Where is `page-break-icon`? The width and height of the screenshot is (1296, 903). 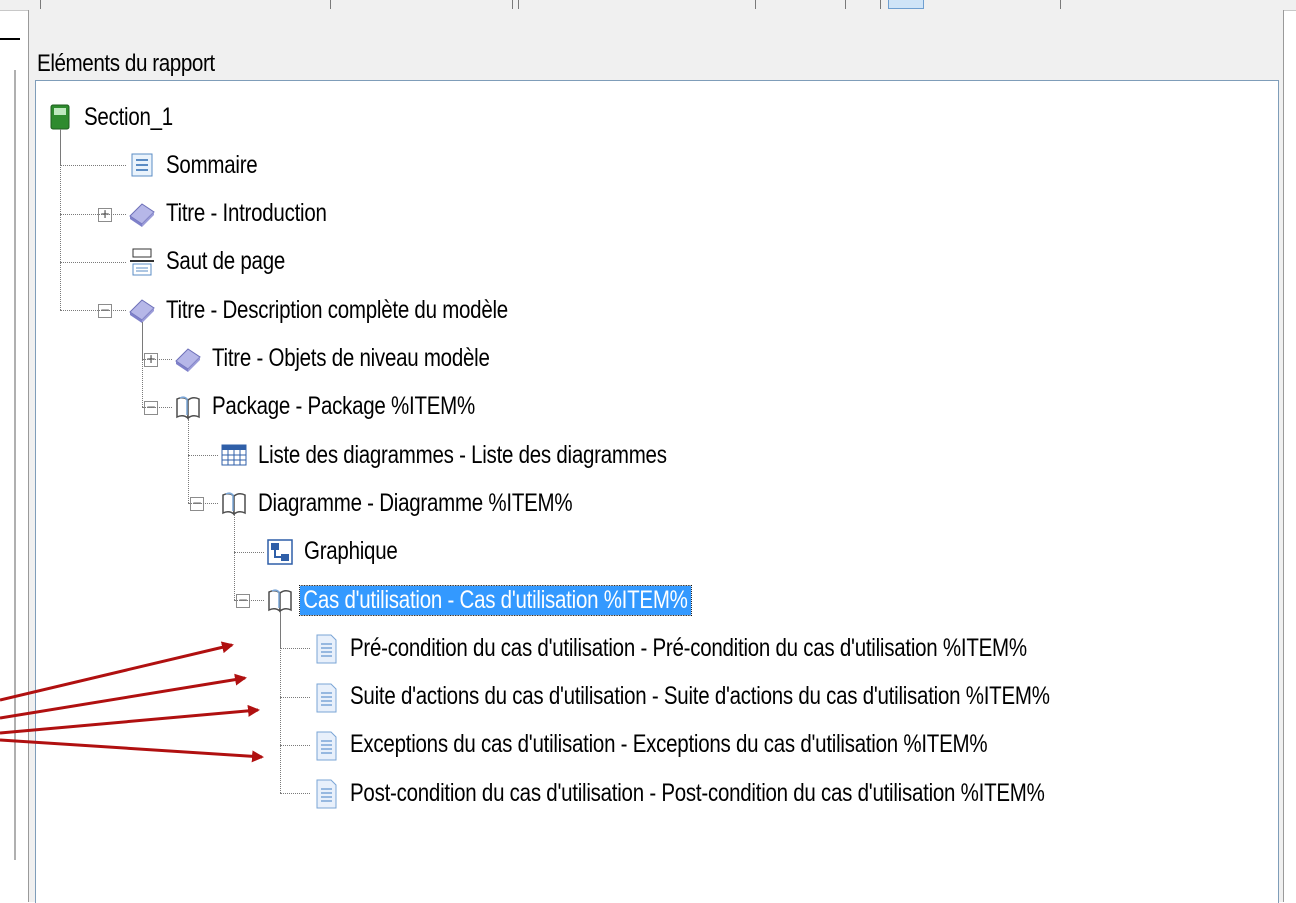
page-break-icon is located at coordinates (142, 262).